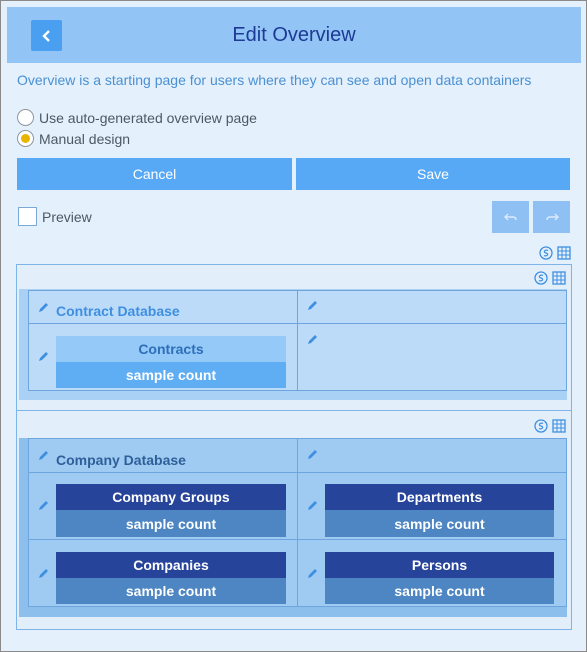  What do you see at coordinates (433, 174) in the screenshot?
I see `save-button: Save` at bounding box center [433, 174].